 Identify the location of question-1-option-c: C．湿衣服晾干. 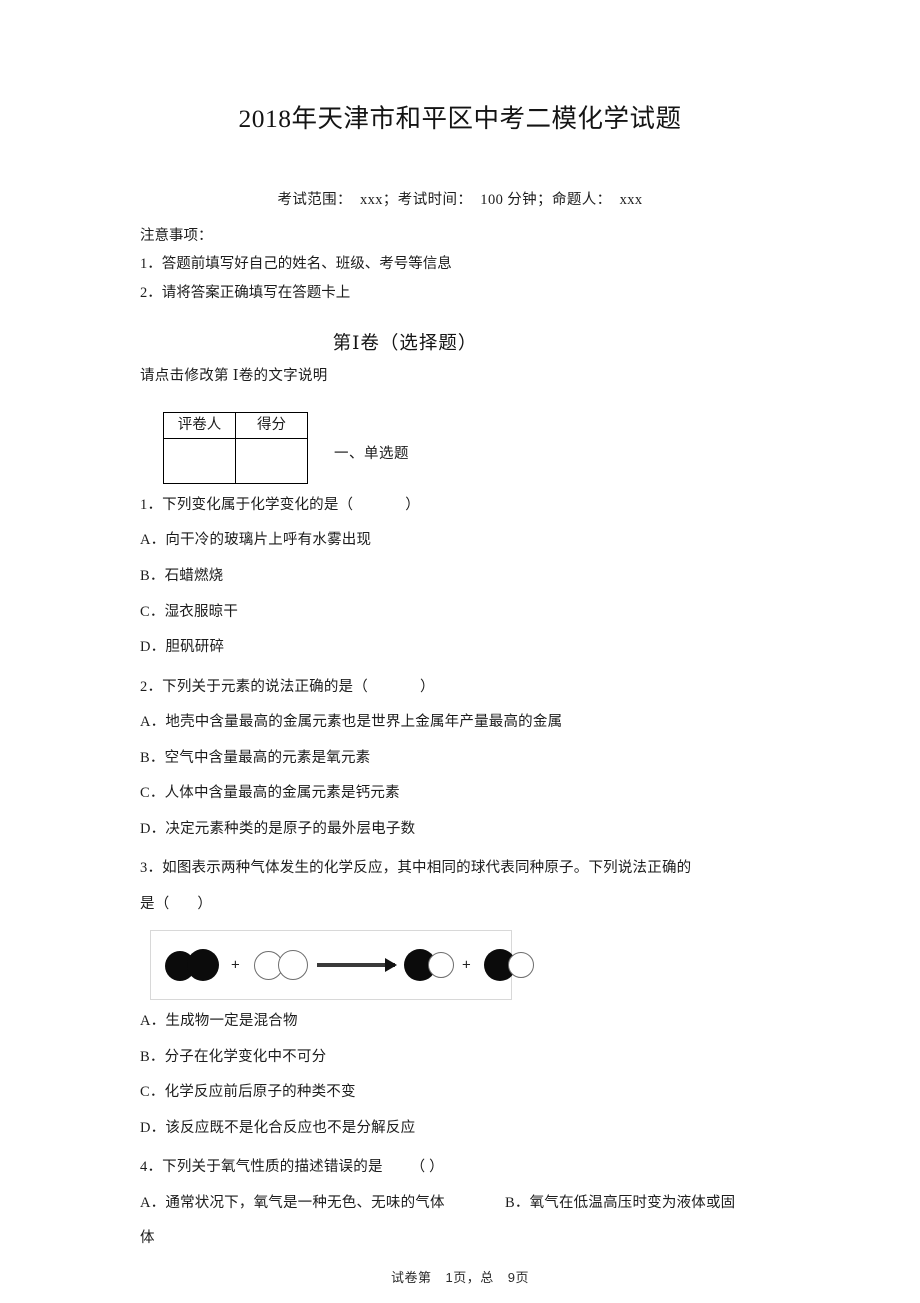
(460, 613).